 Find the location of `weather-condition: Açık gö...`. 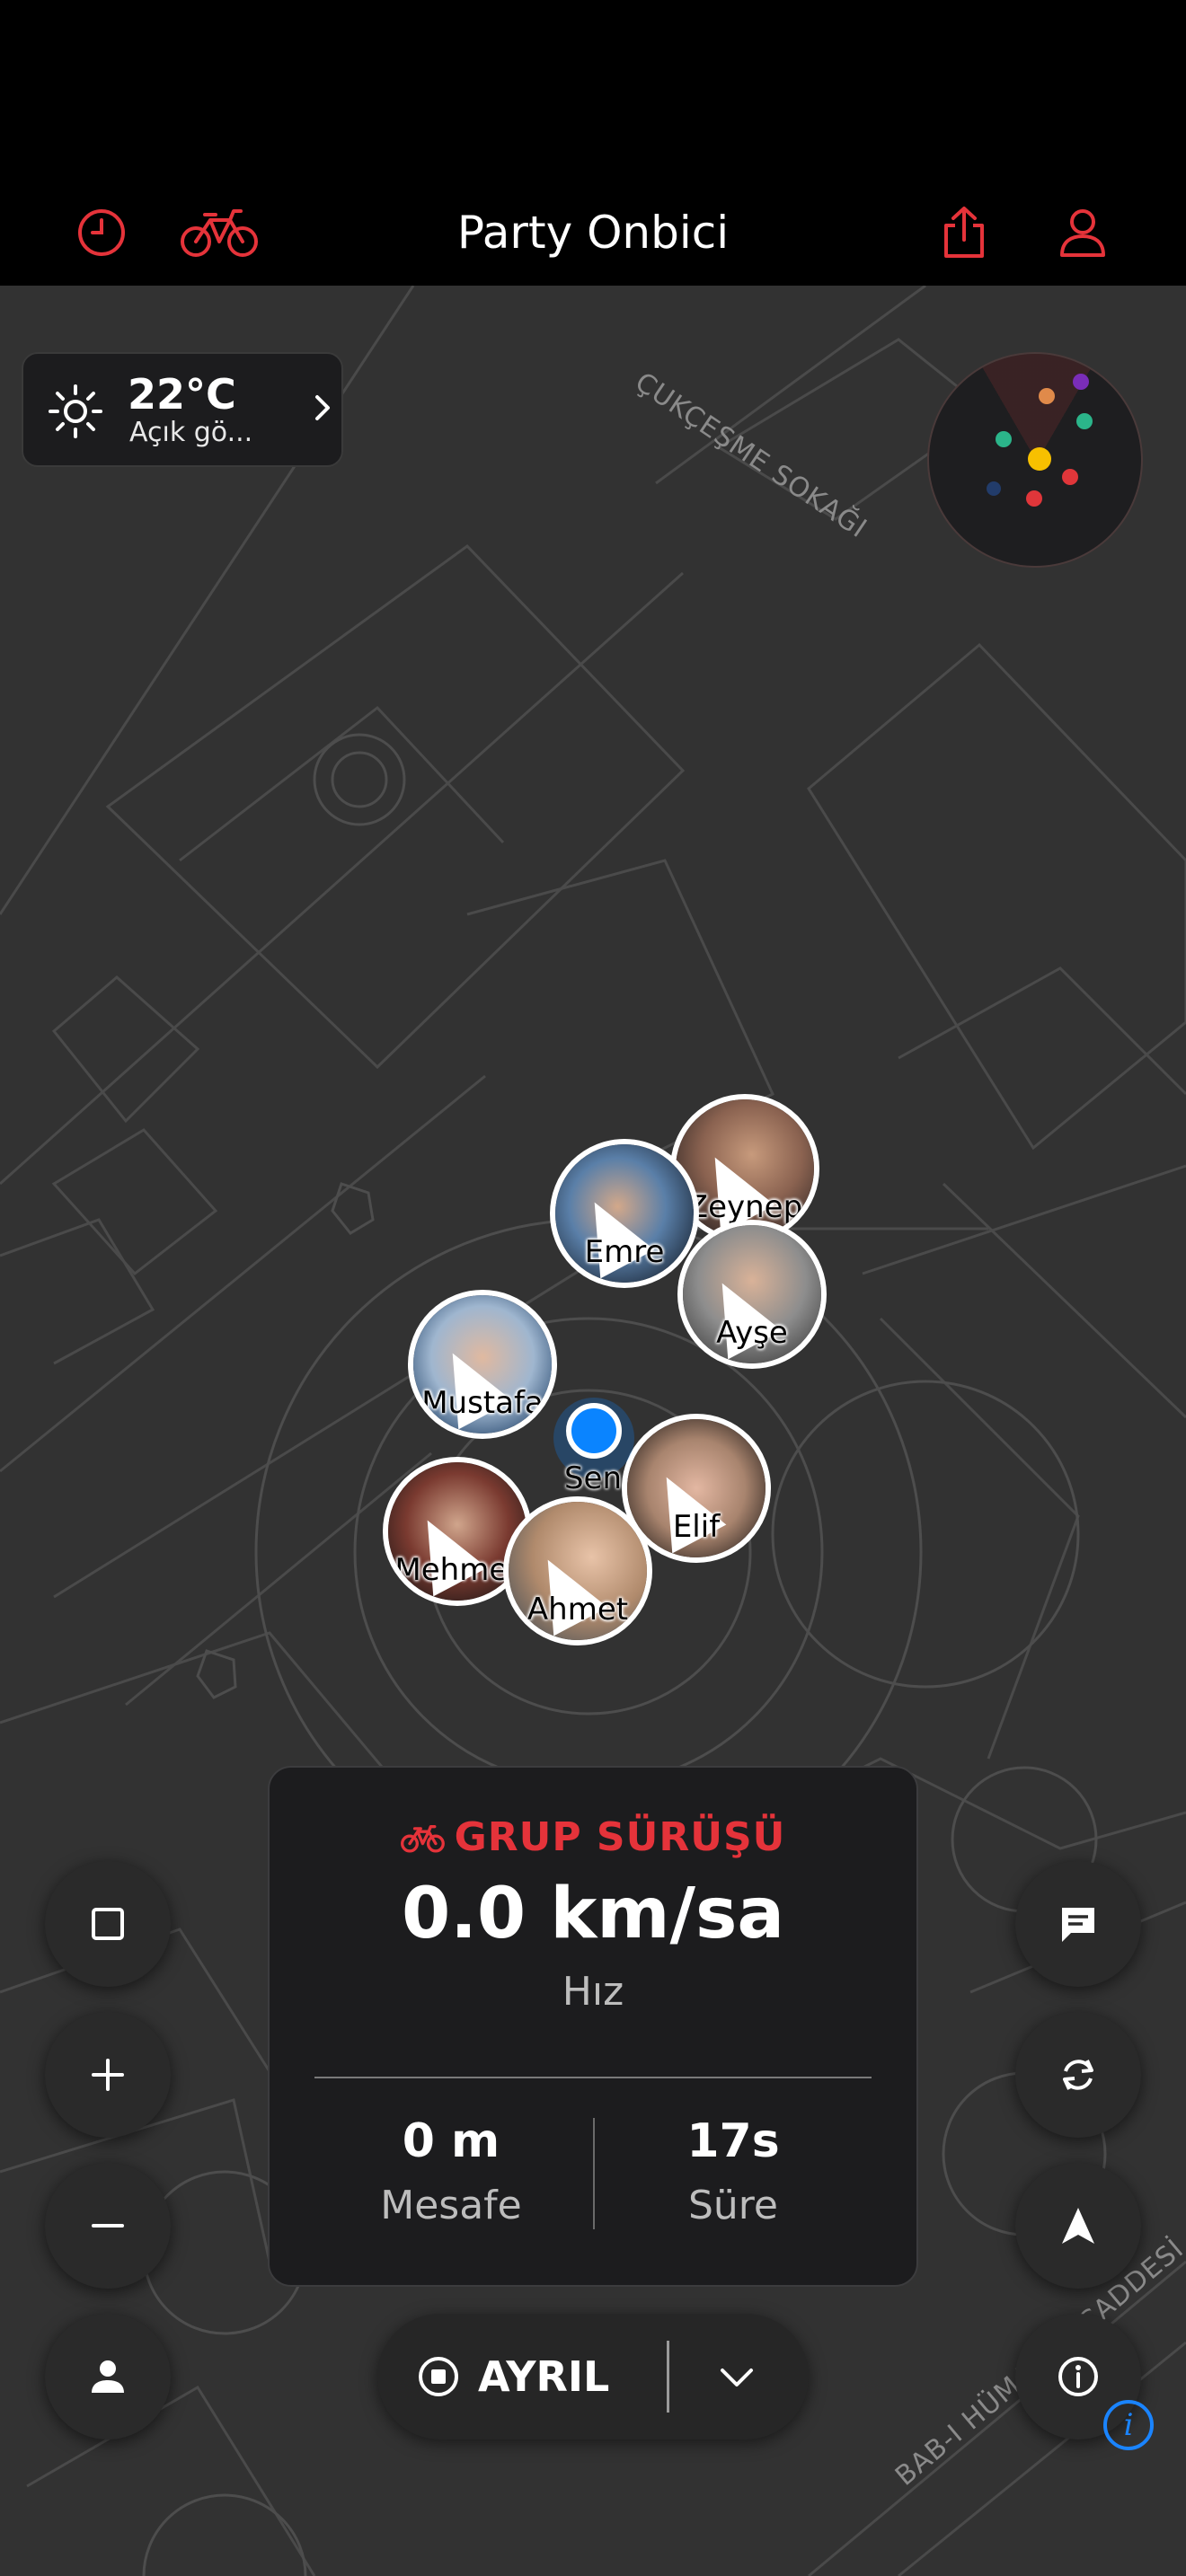

weather-condition: Açık gö... is located at coordinates (191, 432).